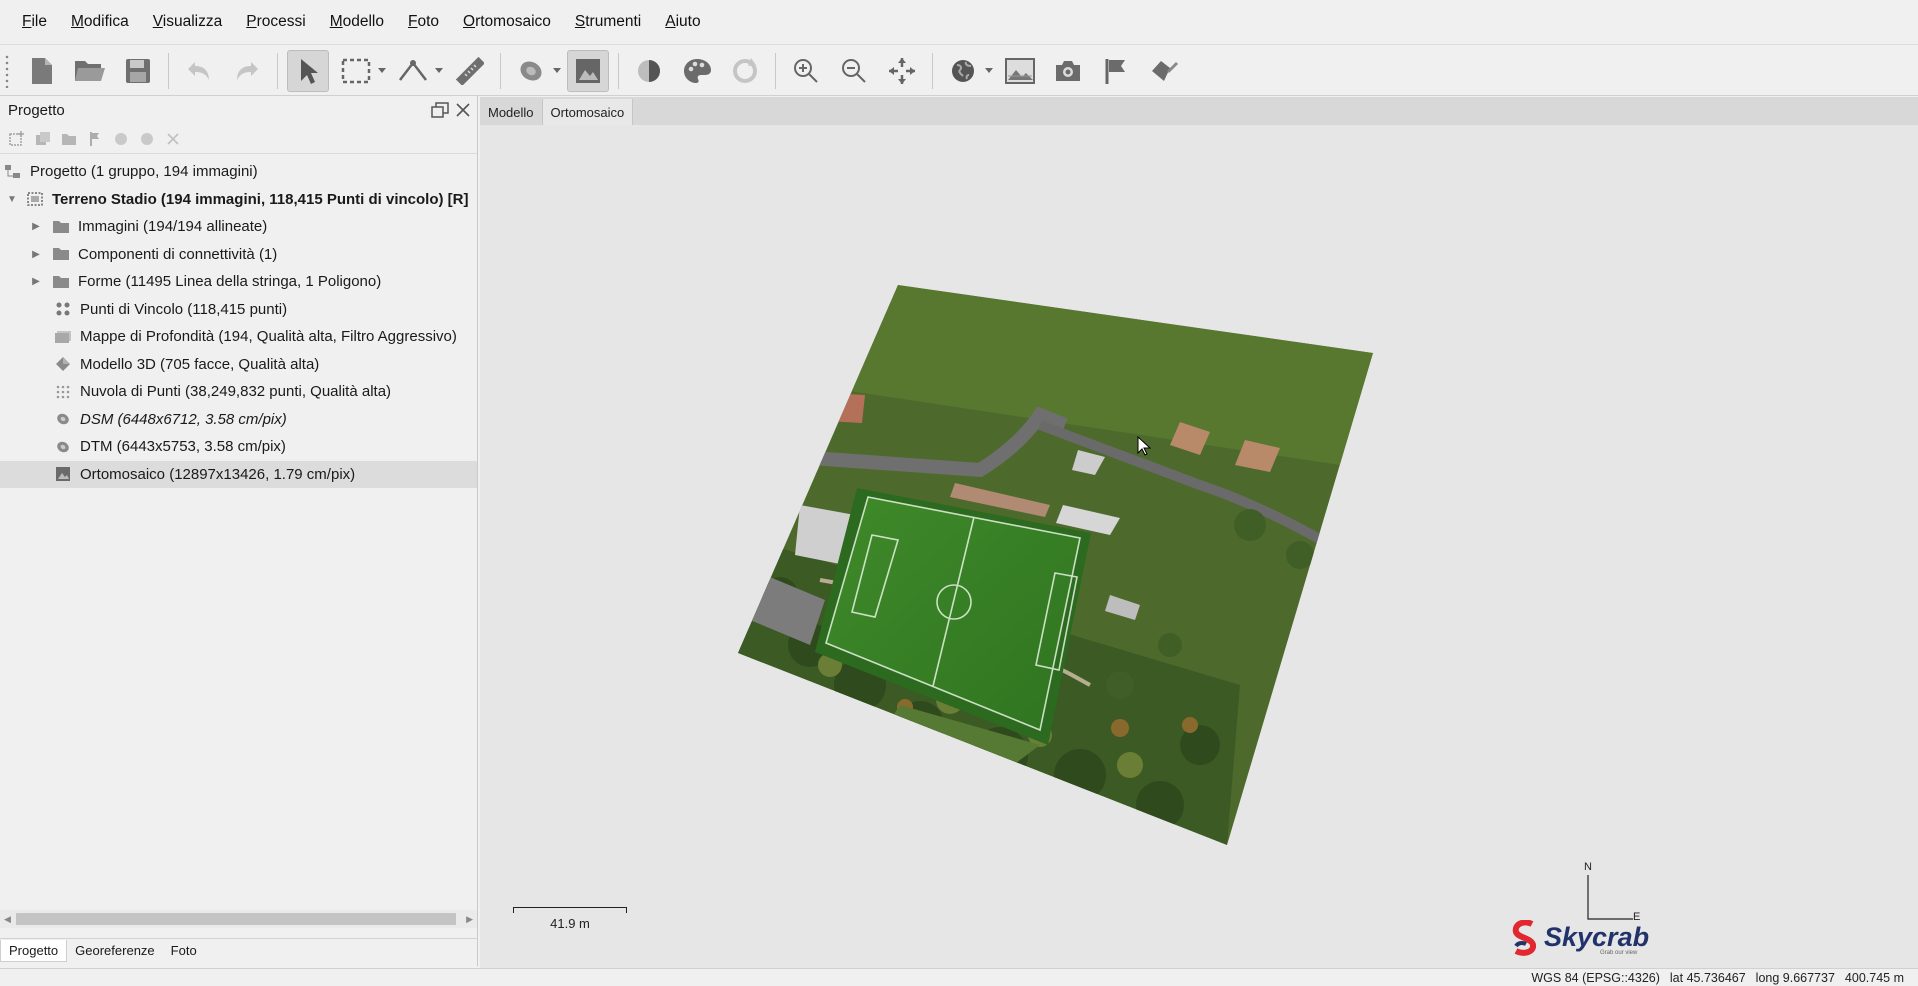 This screenshot has height=986, width=1918. Describe the element at coordinates (989, 71) in the screenshot. I see `basemap-dropdown` at that location.